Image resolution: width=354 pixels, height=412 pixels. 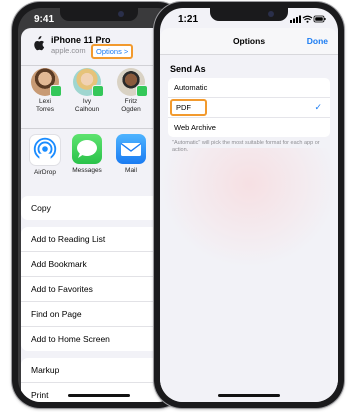 What do you see at coordinates (44, 19) in the screenshot?
I see `status-time: 9:41` at bounding box center [44, 19].